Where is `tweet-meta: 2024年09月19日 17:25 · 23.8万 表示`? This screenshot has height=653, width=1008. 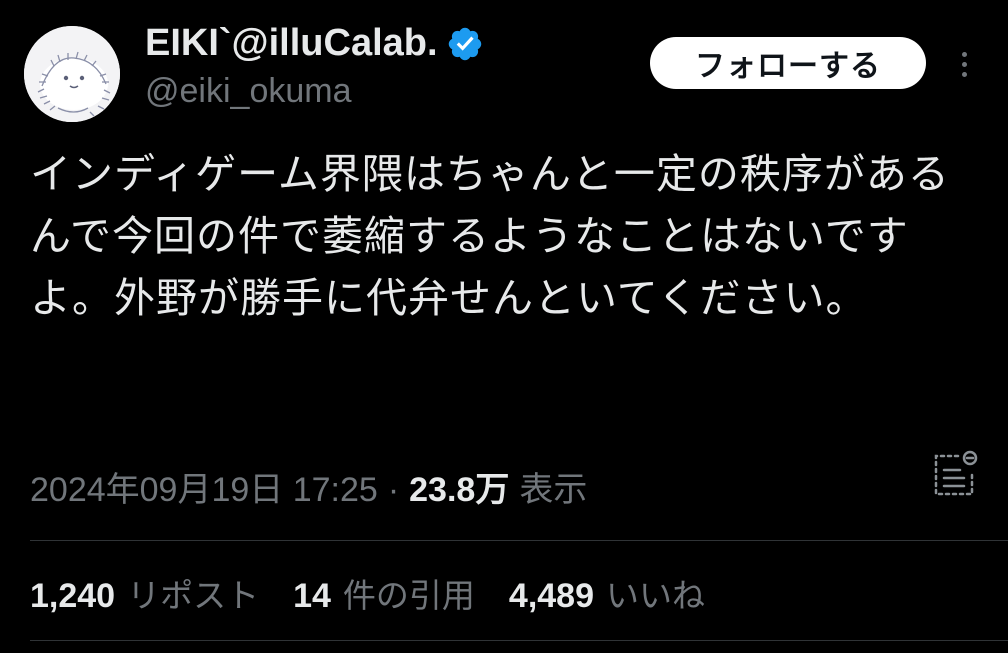 tweet-meta: 2024年09月19日 17:25 · 23.8万 表示 is located at coordinates (308, 486).